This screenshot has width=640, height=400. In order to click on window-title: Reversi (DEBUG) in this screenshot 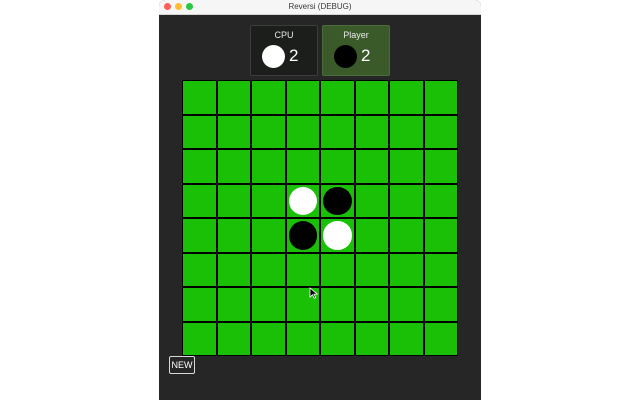, I will do `click(320, 6)`.